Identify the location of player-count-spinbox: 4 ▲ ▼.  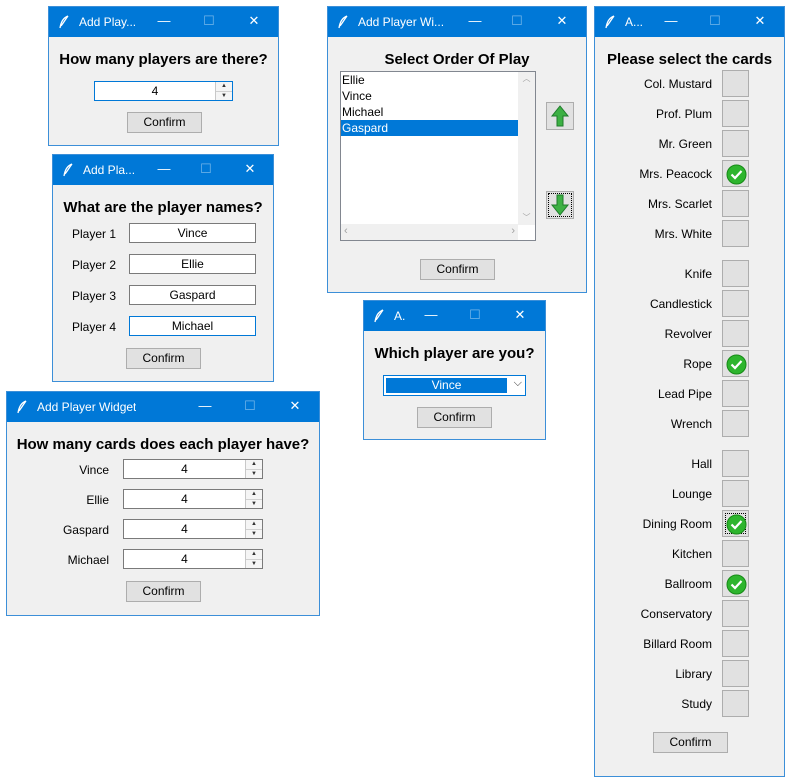
(163, 91).